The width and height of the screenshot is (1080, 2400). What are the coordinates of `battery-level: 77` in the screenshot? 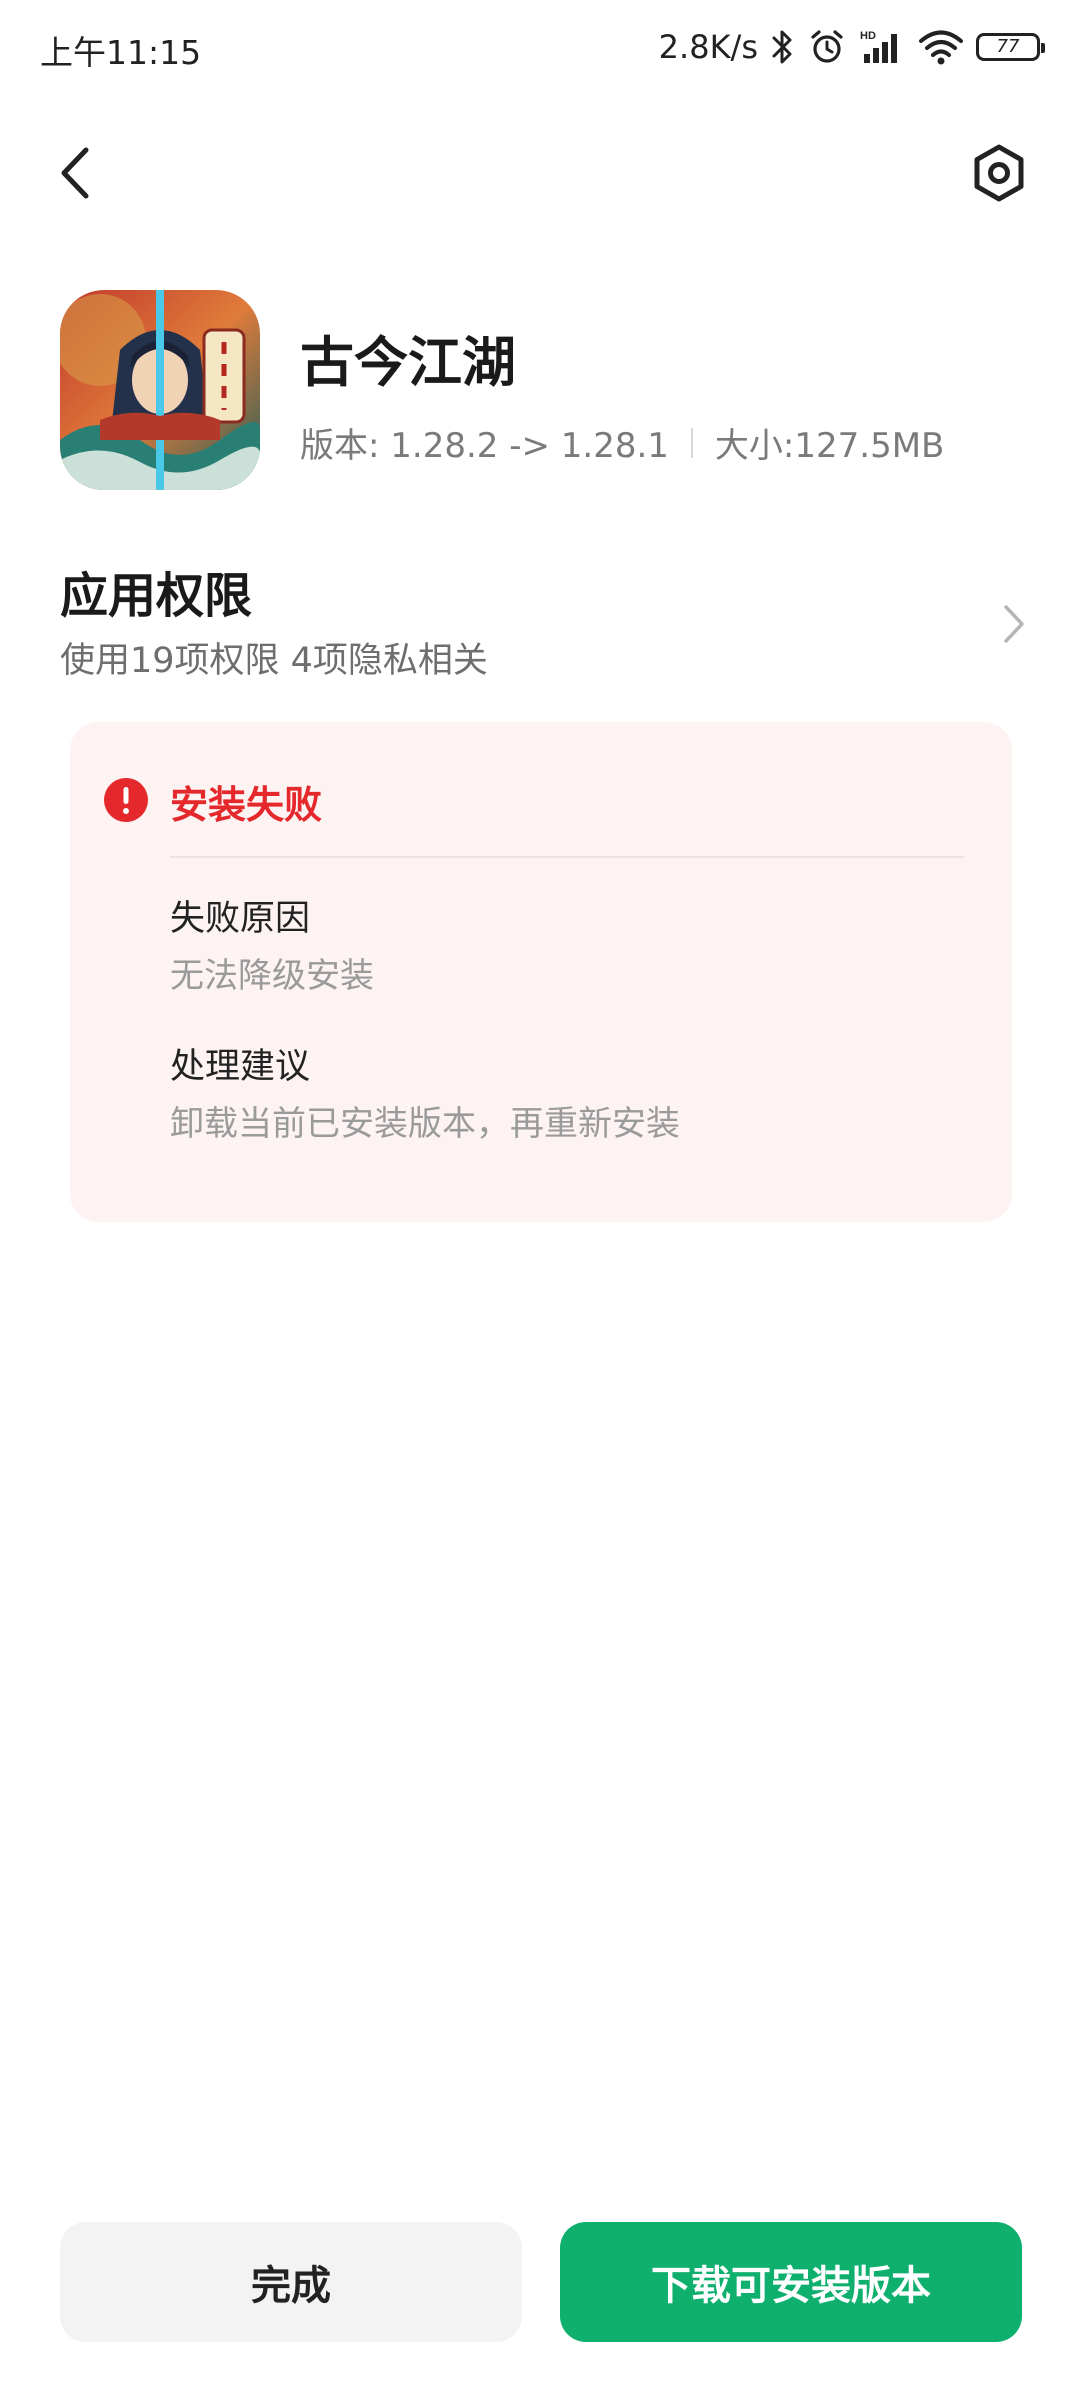 It's located at (1008, 46).